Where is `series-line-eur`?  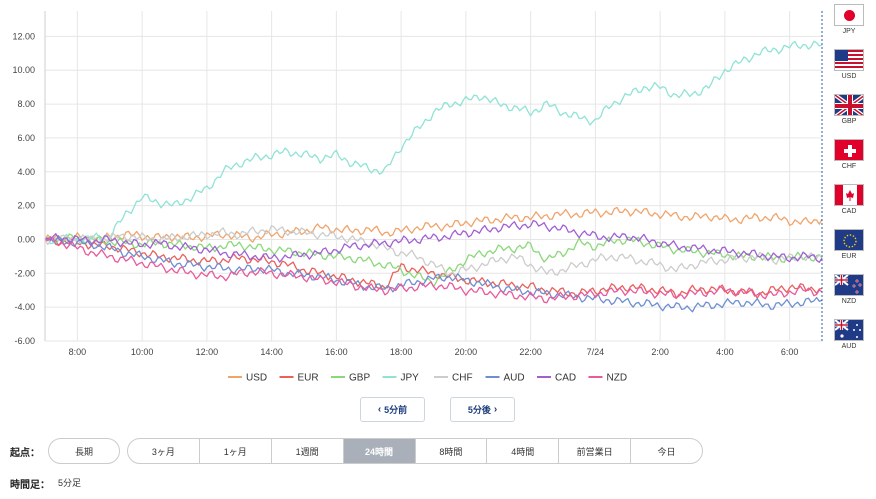
series-line-eur is located at coordinates (433, 267).